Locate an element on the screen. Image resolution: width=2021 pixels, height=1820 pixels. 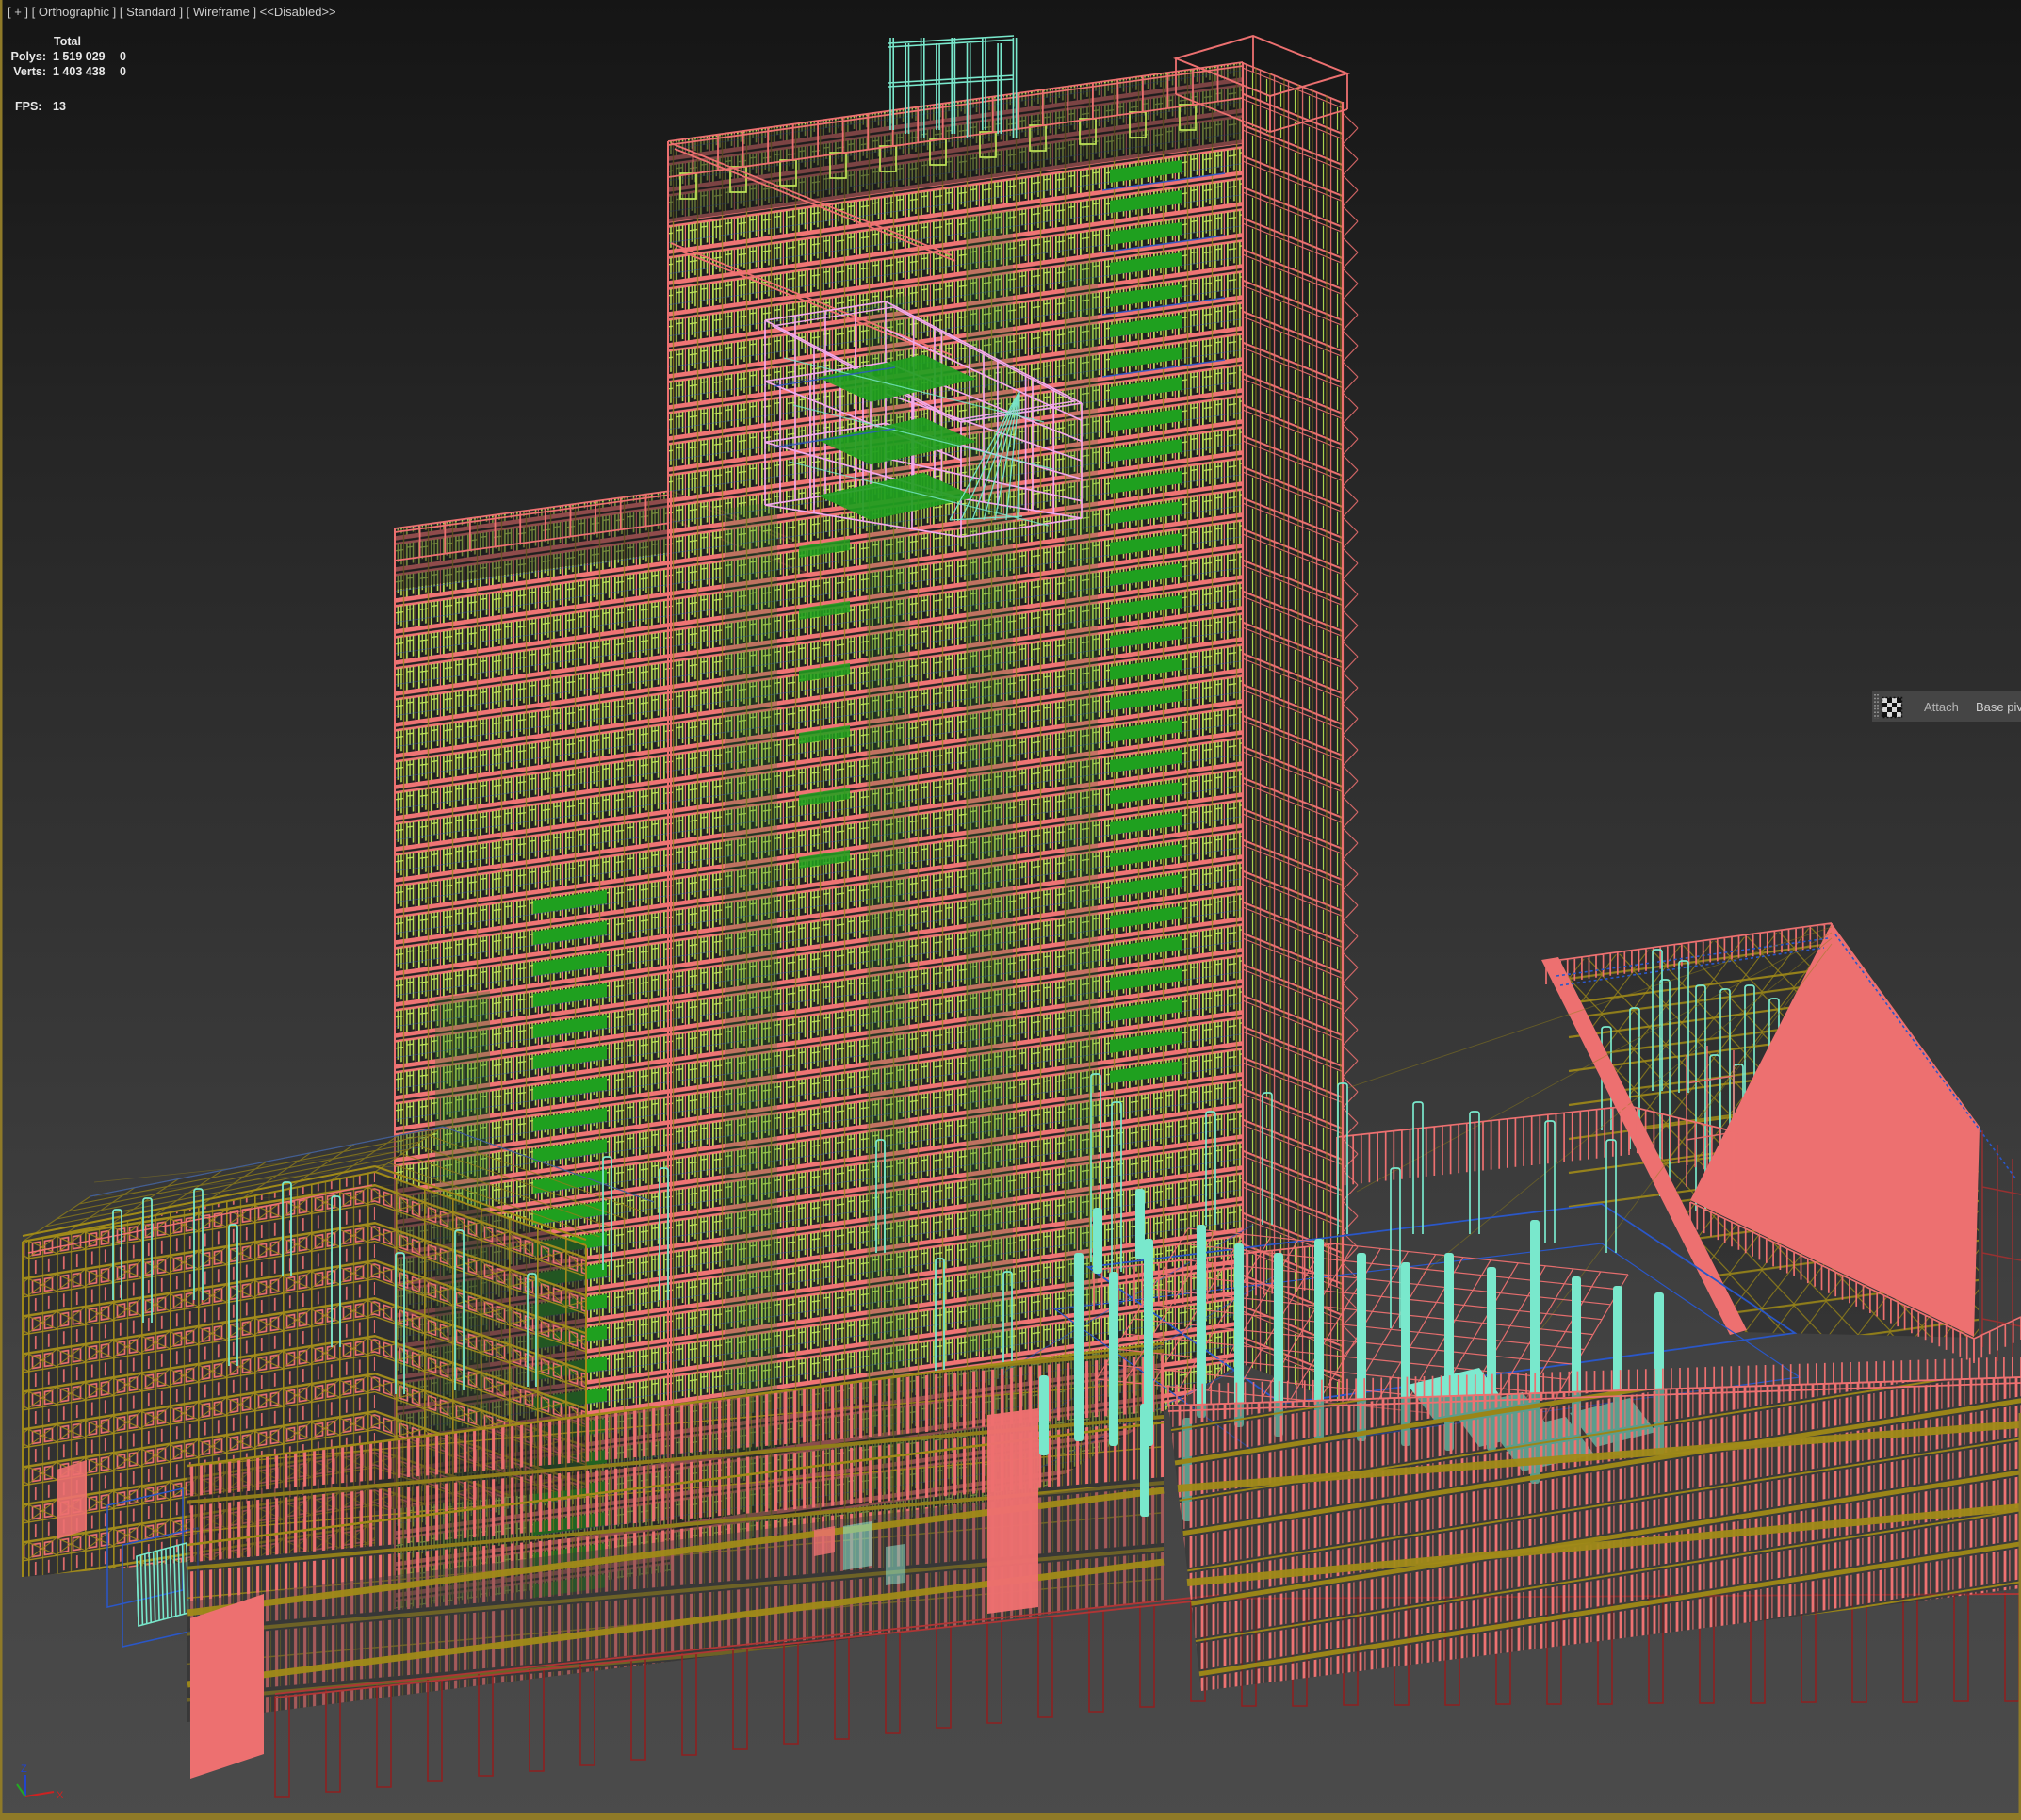
svg-text: Base pivot is located at coordinates (1999, 707).